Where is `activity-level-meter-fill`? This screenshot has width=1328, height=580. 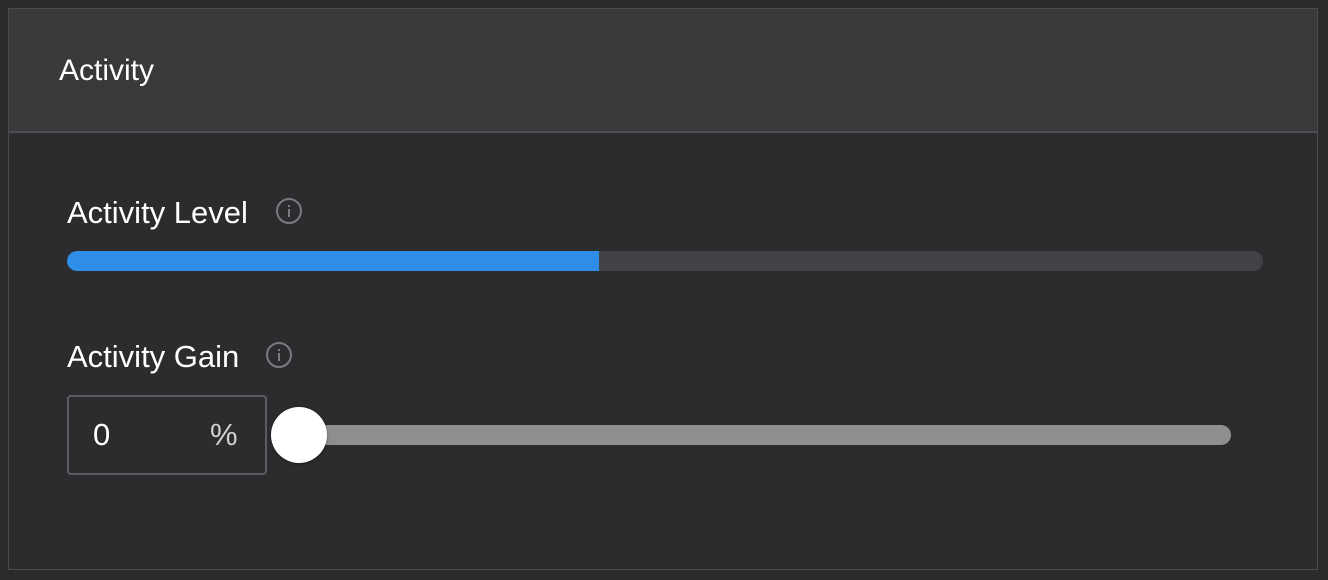
activity-level-meter-fill is located at coordinates (333, 261).